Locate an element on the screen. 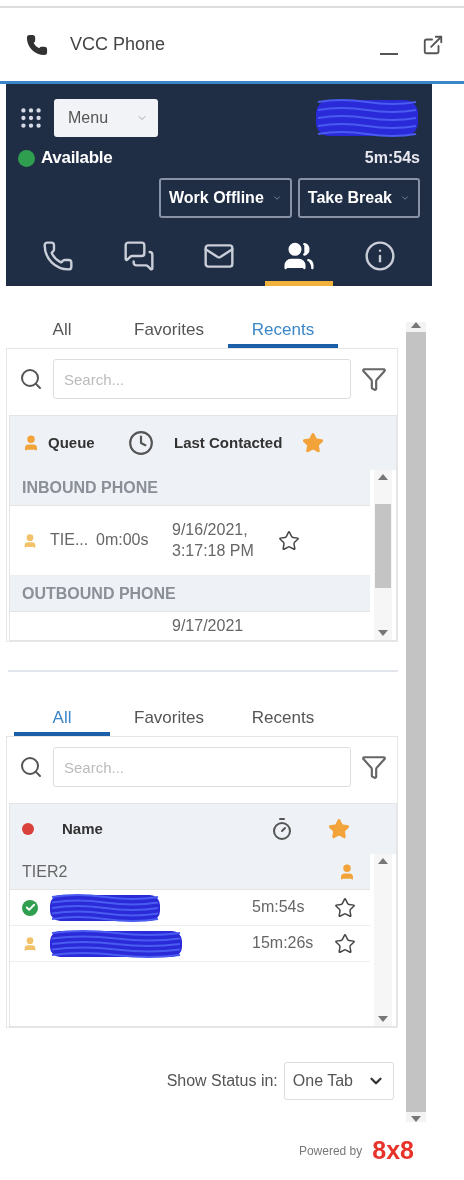 Image resolution: width=464 pixels, height=1180 pixels. table-cell-text: 9/16/2021, 3:17:18 PM is located at coordinates (213, 540).